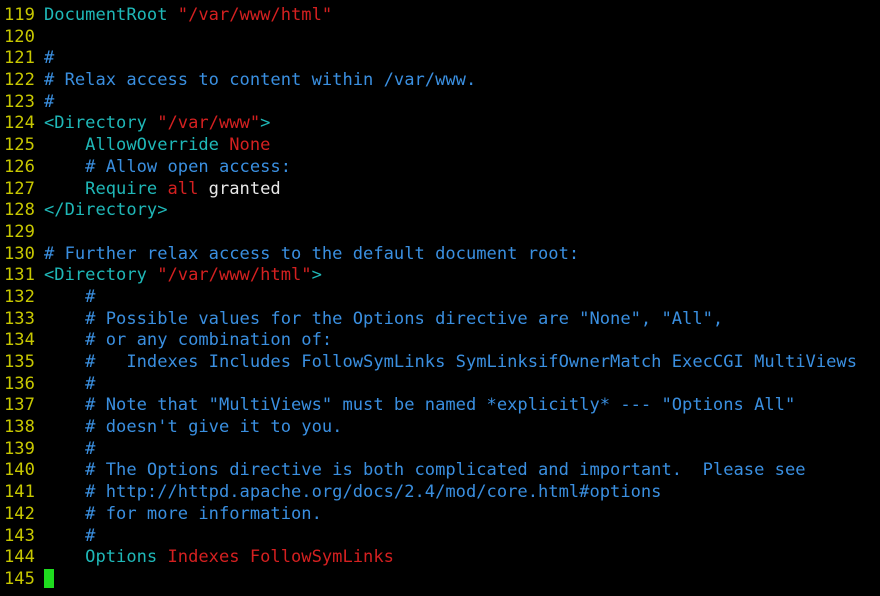 The image size is (880, 596). What do you see at coordinates (19, 296) in the screenshot?
I see `line-number: 132` at bounding box center [19, 296].